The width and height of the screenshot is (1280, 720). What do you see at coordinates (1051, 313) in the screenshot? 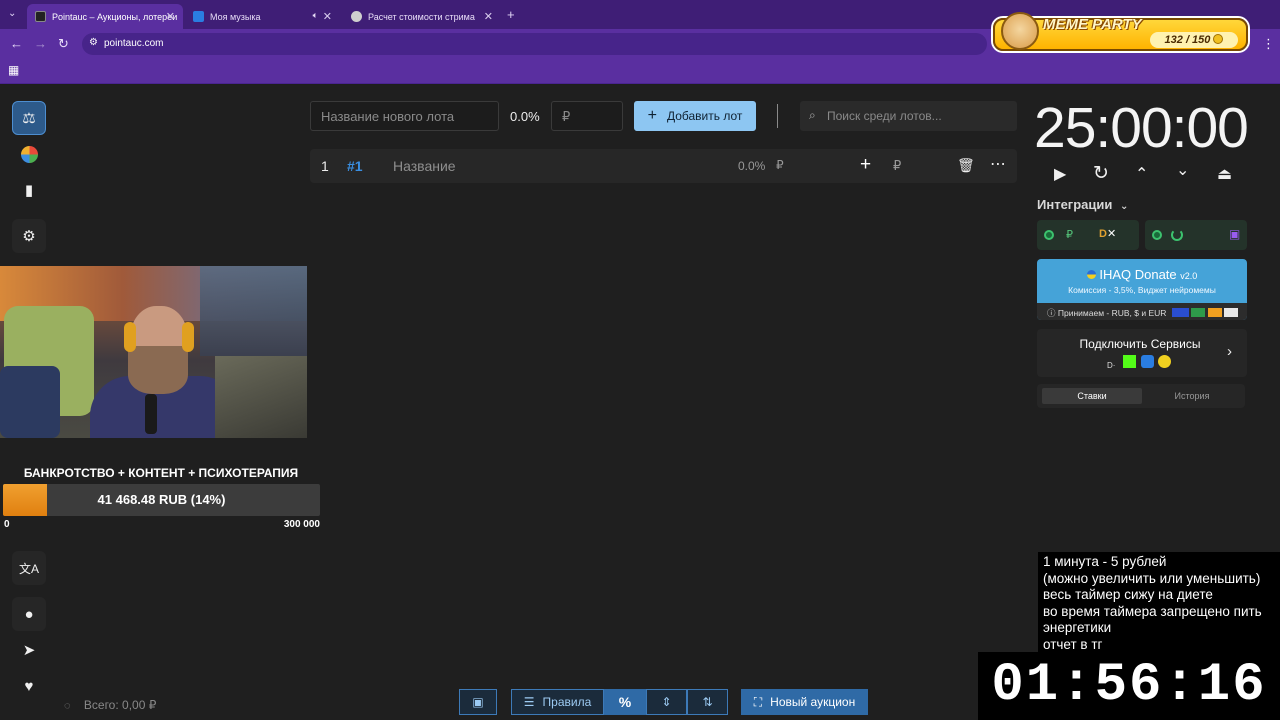
I see `info-icon: ⓘ` at bounding box center [1051, 313].